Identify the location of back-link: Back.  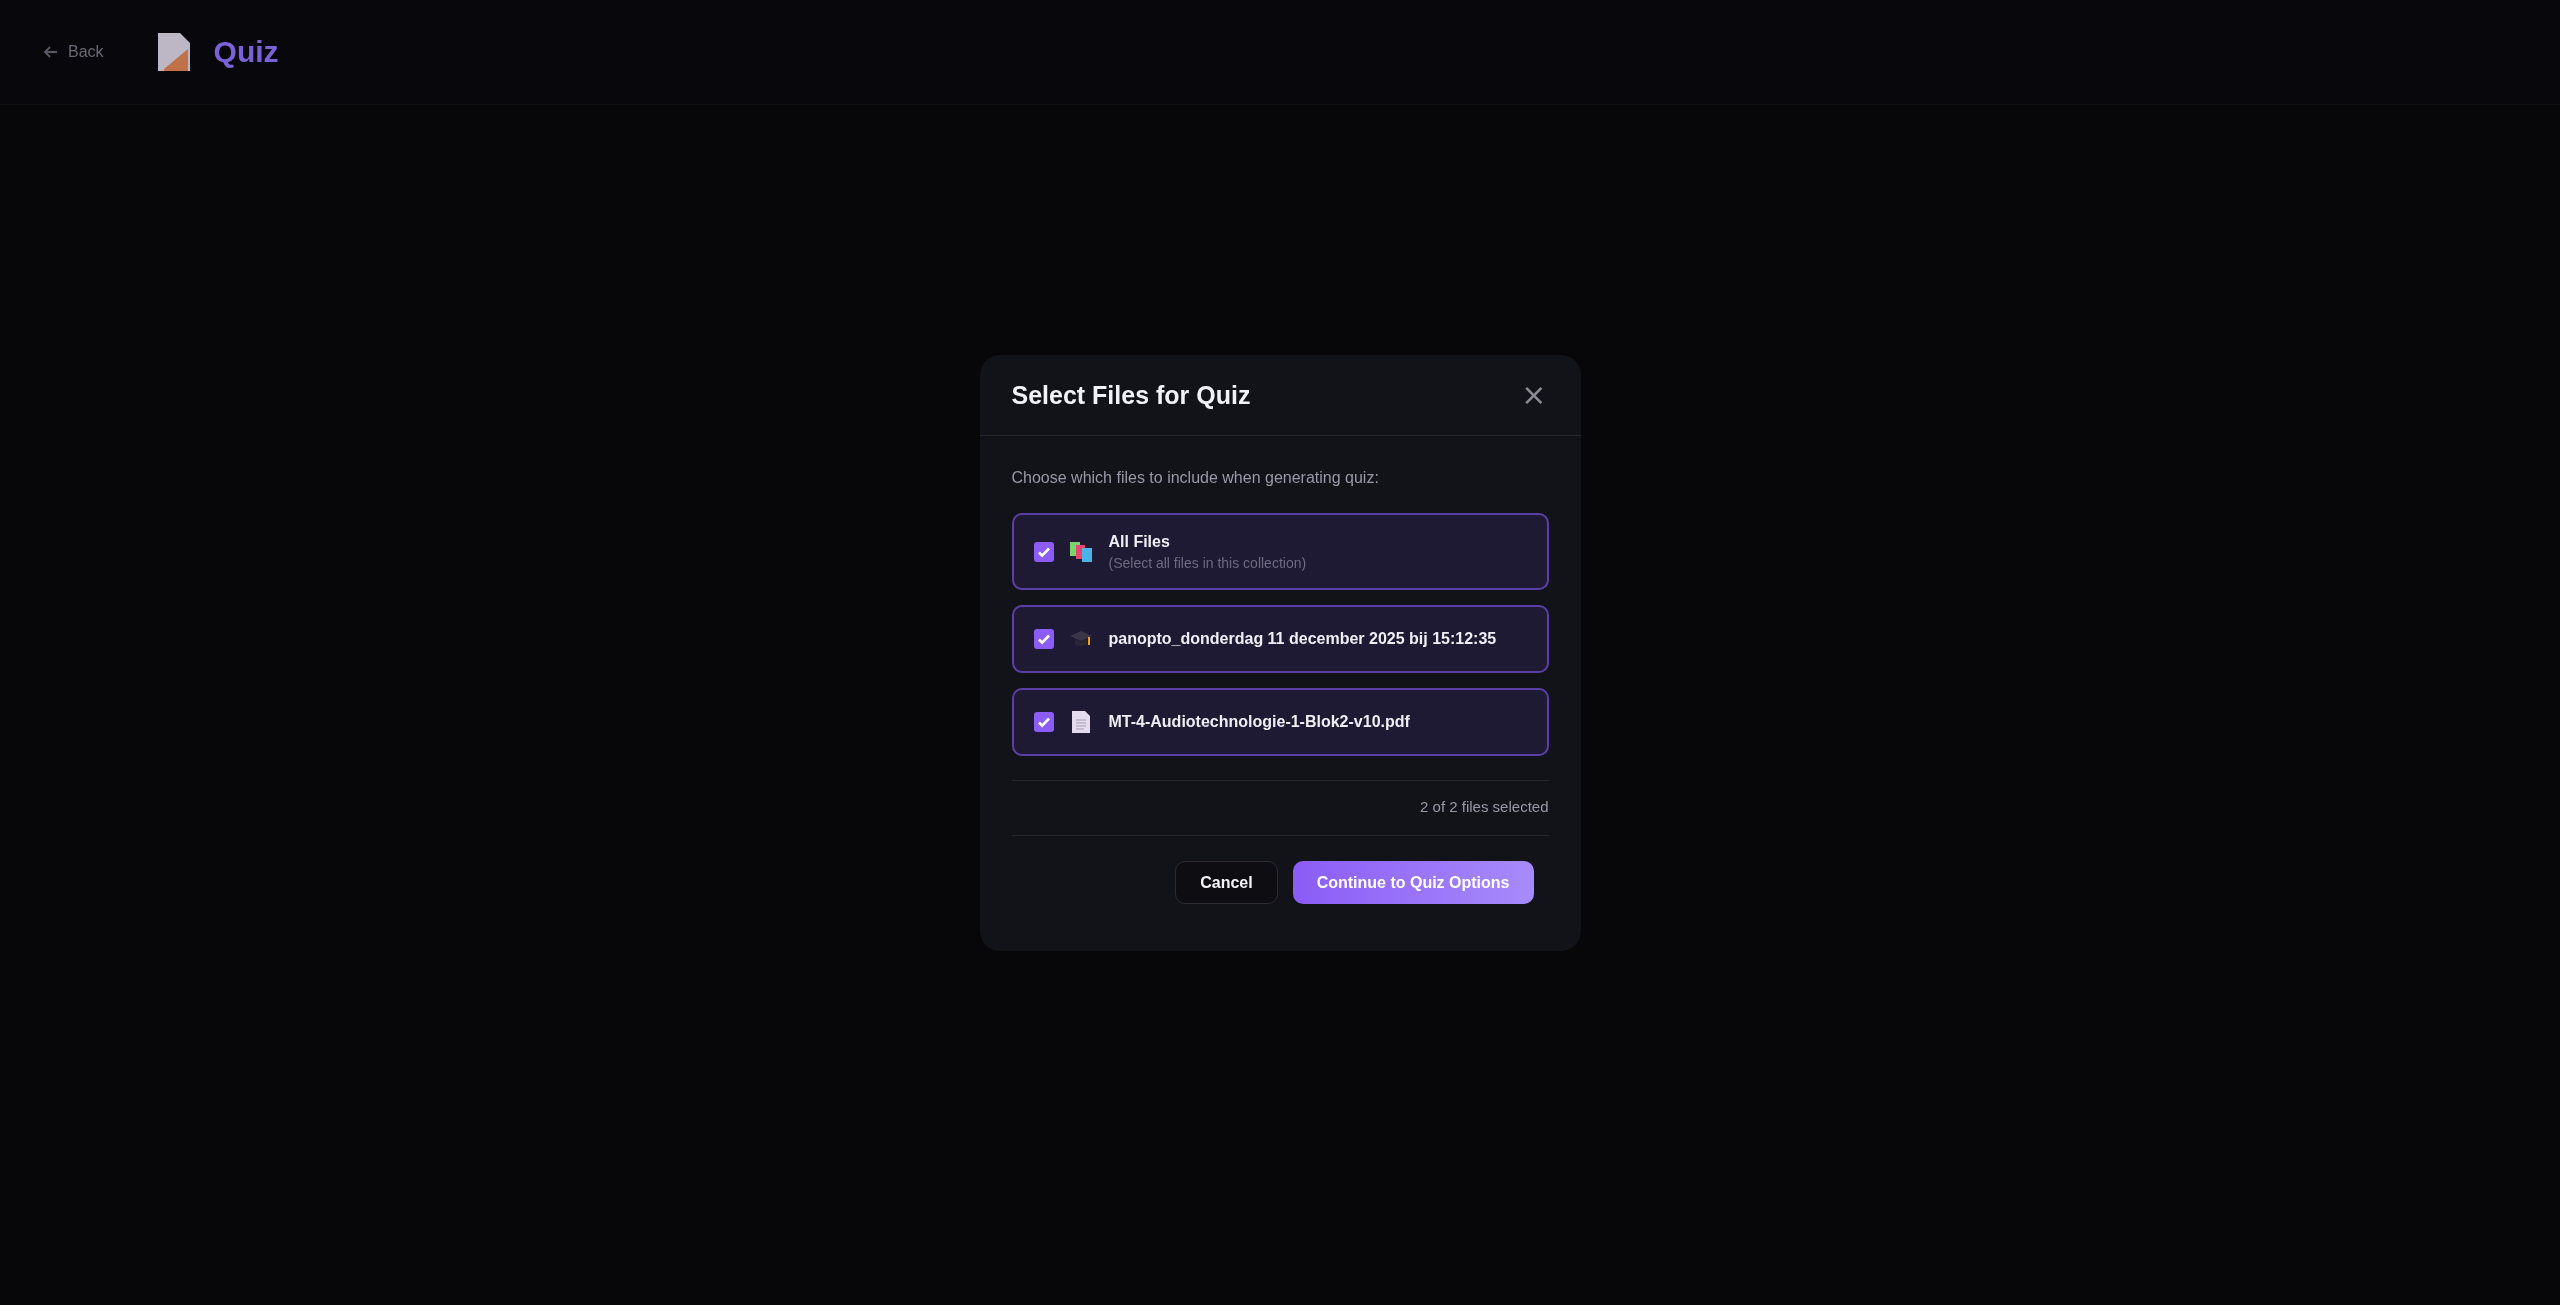
(86, 52).